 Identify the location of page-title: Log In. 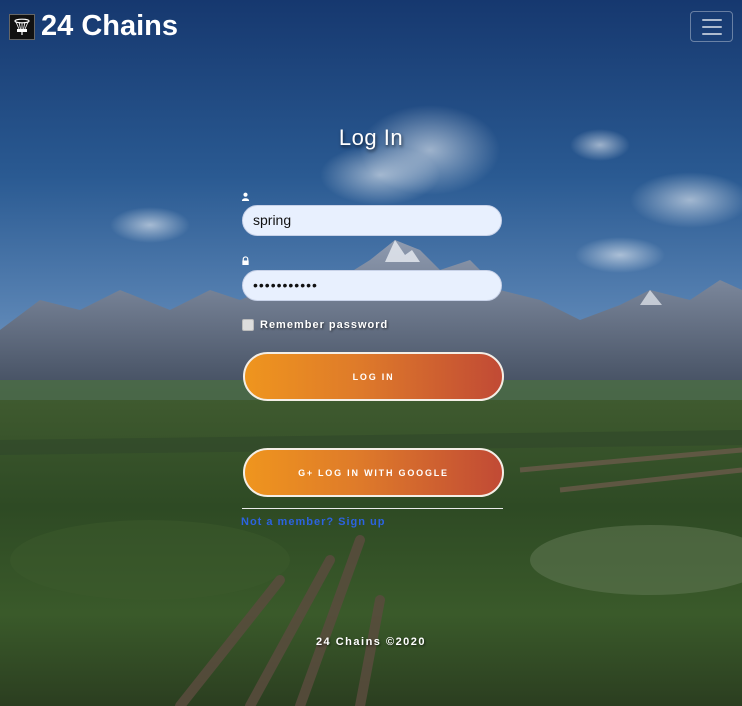
(371, 137).